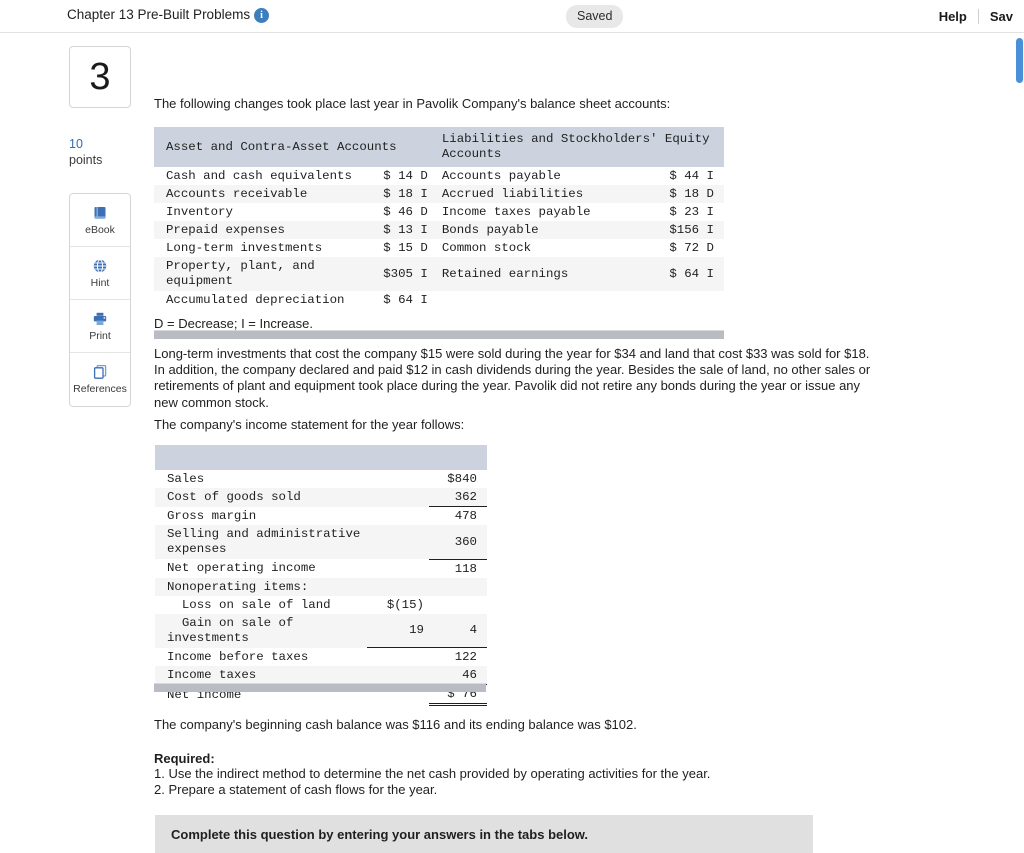 This screenshot has height=853, width=1024. I want to click on header-blank-n2, so click(458, 457).